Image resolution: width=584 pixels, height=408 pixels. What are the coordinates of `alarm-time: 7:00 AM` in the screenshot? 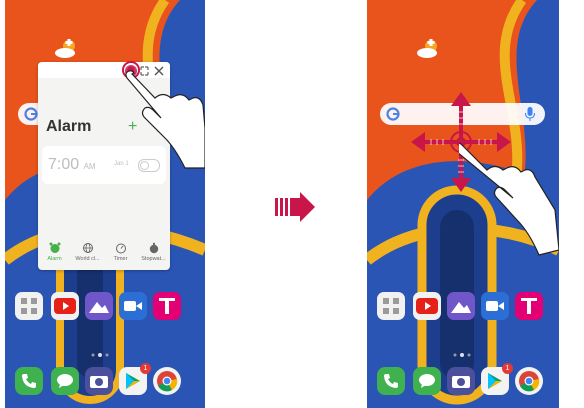 It's located at (72, 165).